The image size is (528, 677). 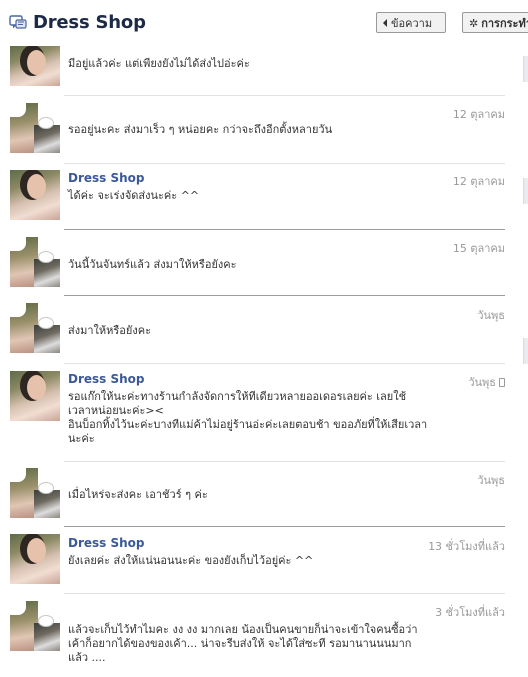 I want to click on message-text: ได้ค่ะ จะเร่งจัดส่งนะค่ะ ^^, so click(x=134, y=195).